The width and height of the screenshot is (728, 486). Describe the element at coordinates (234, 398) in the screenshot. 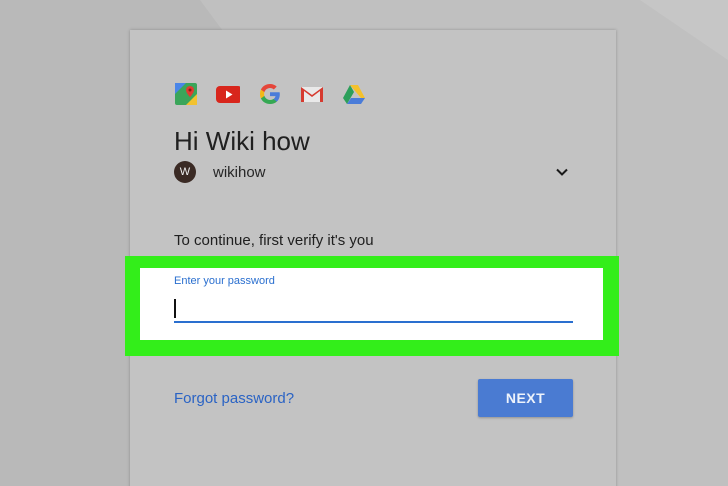

I see `forgot-password-link: Forgot password?` at that location.